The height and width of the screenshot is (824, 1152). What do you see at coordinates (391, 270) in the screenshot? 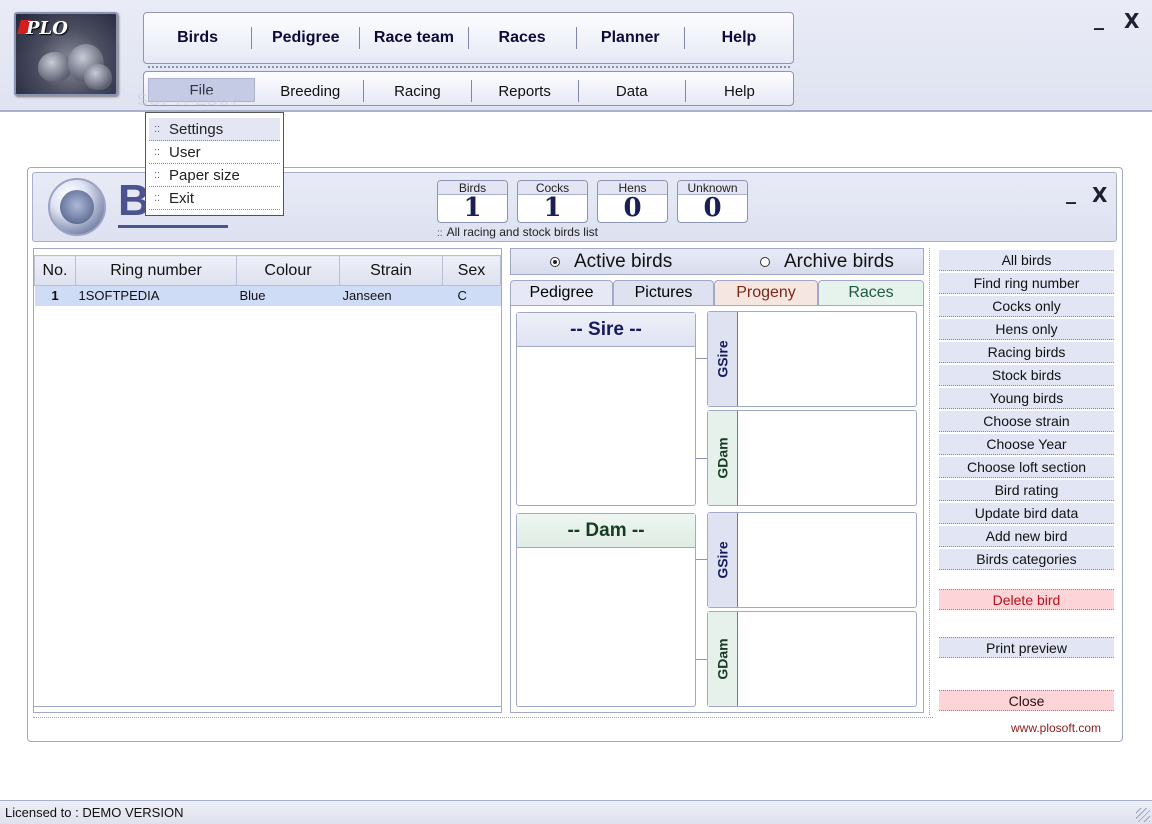
I see `column-header-strain: Strain` at bounding box center [391, 270].